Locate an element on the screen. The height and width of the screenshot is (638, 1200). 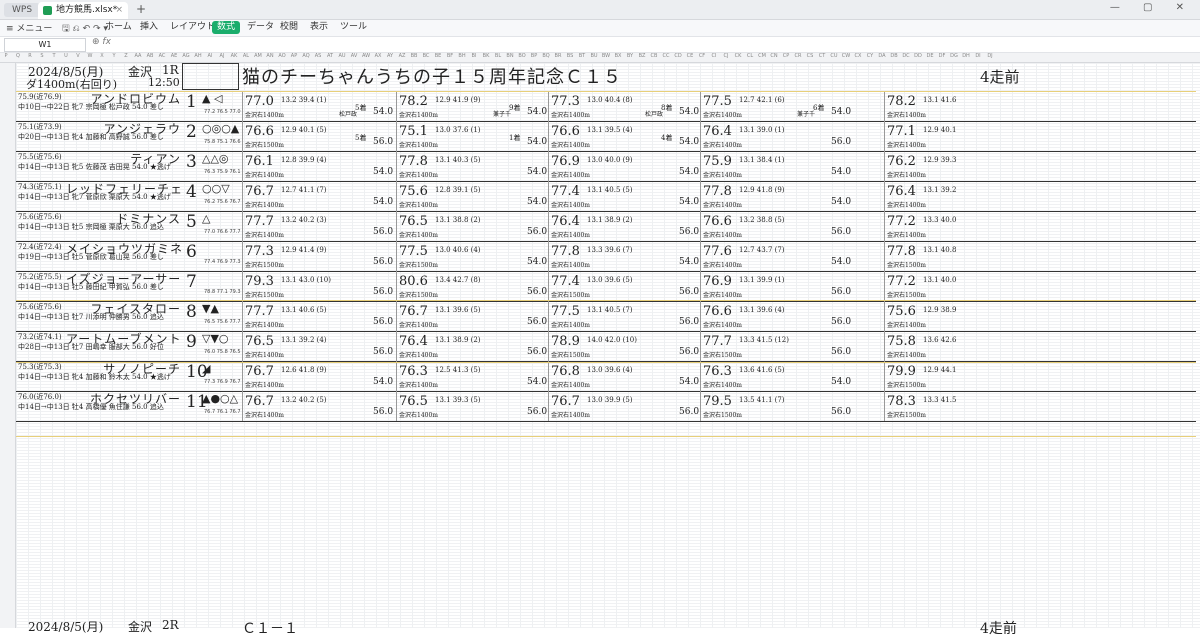
column-header: BS is located at coordinates (570, 56).